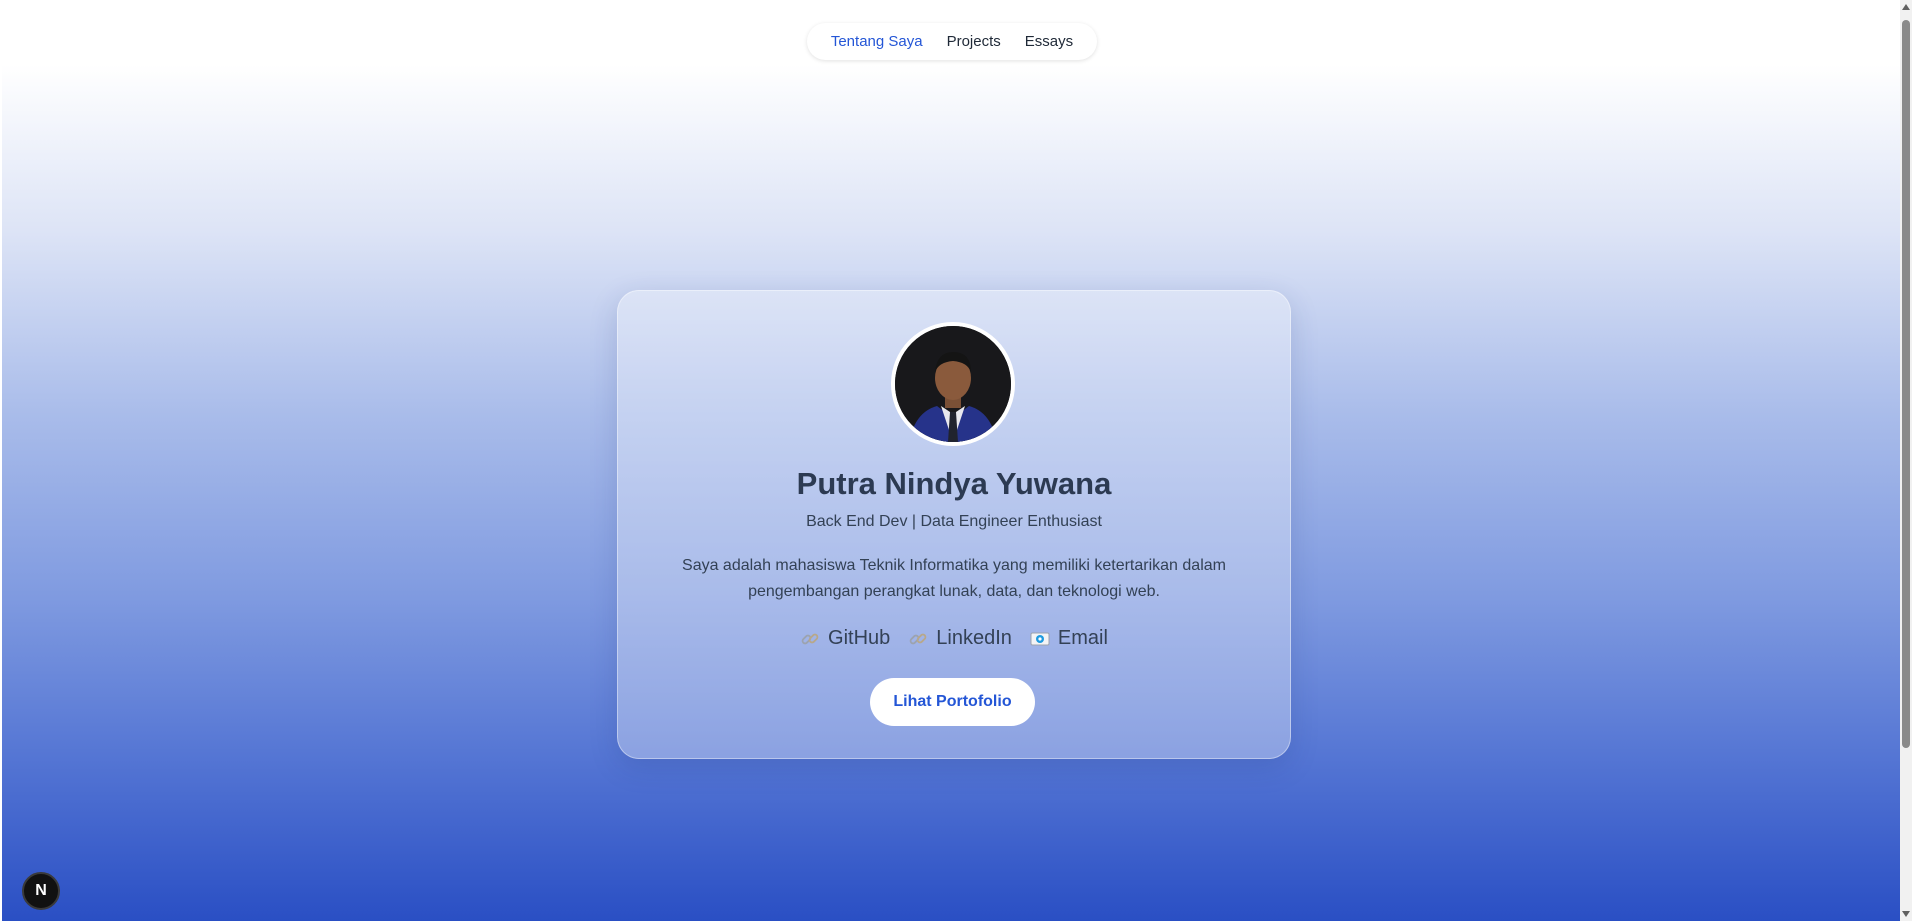 This screenshot has width=1912, height=921. What do you see at coordinates (1049, 41) in the screenshot?
I see `nav-item-essays: Essays` at bounding box center [1049, 41].